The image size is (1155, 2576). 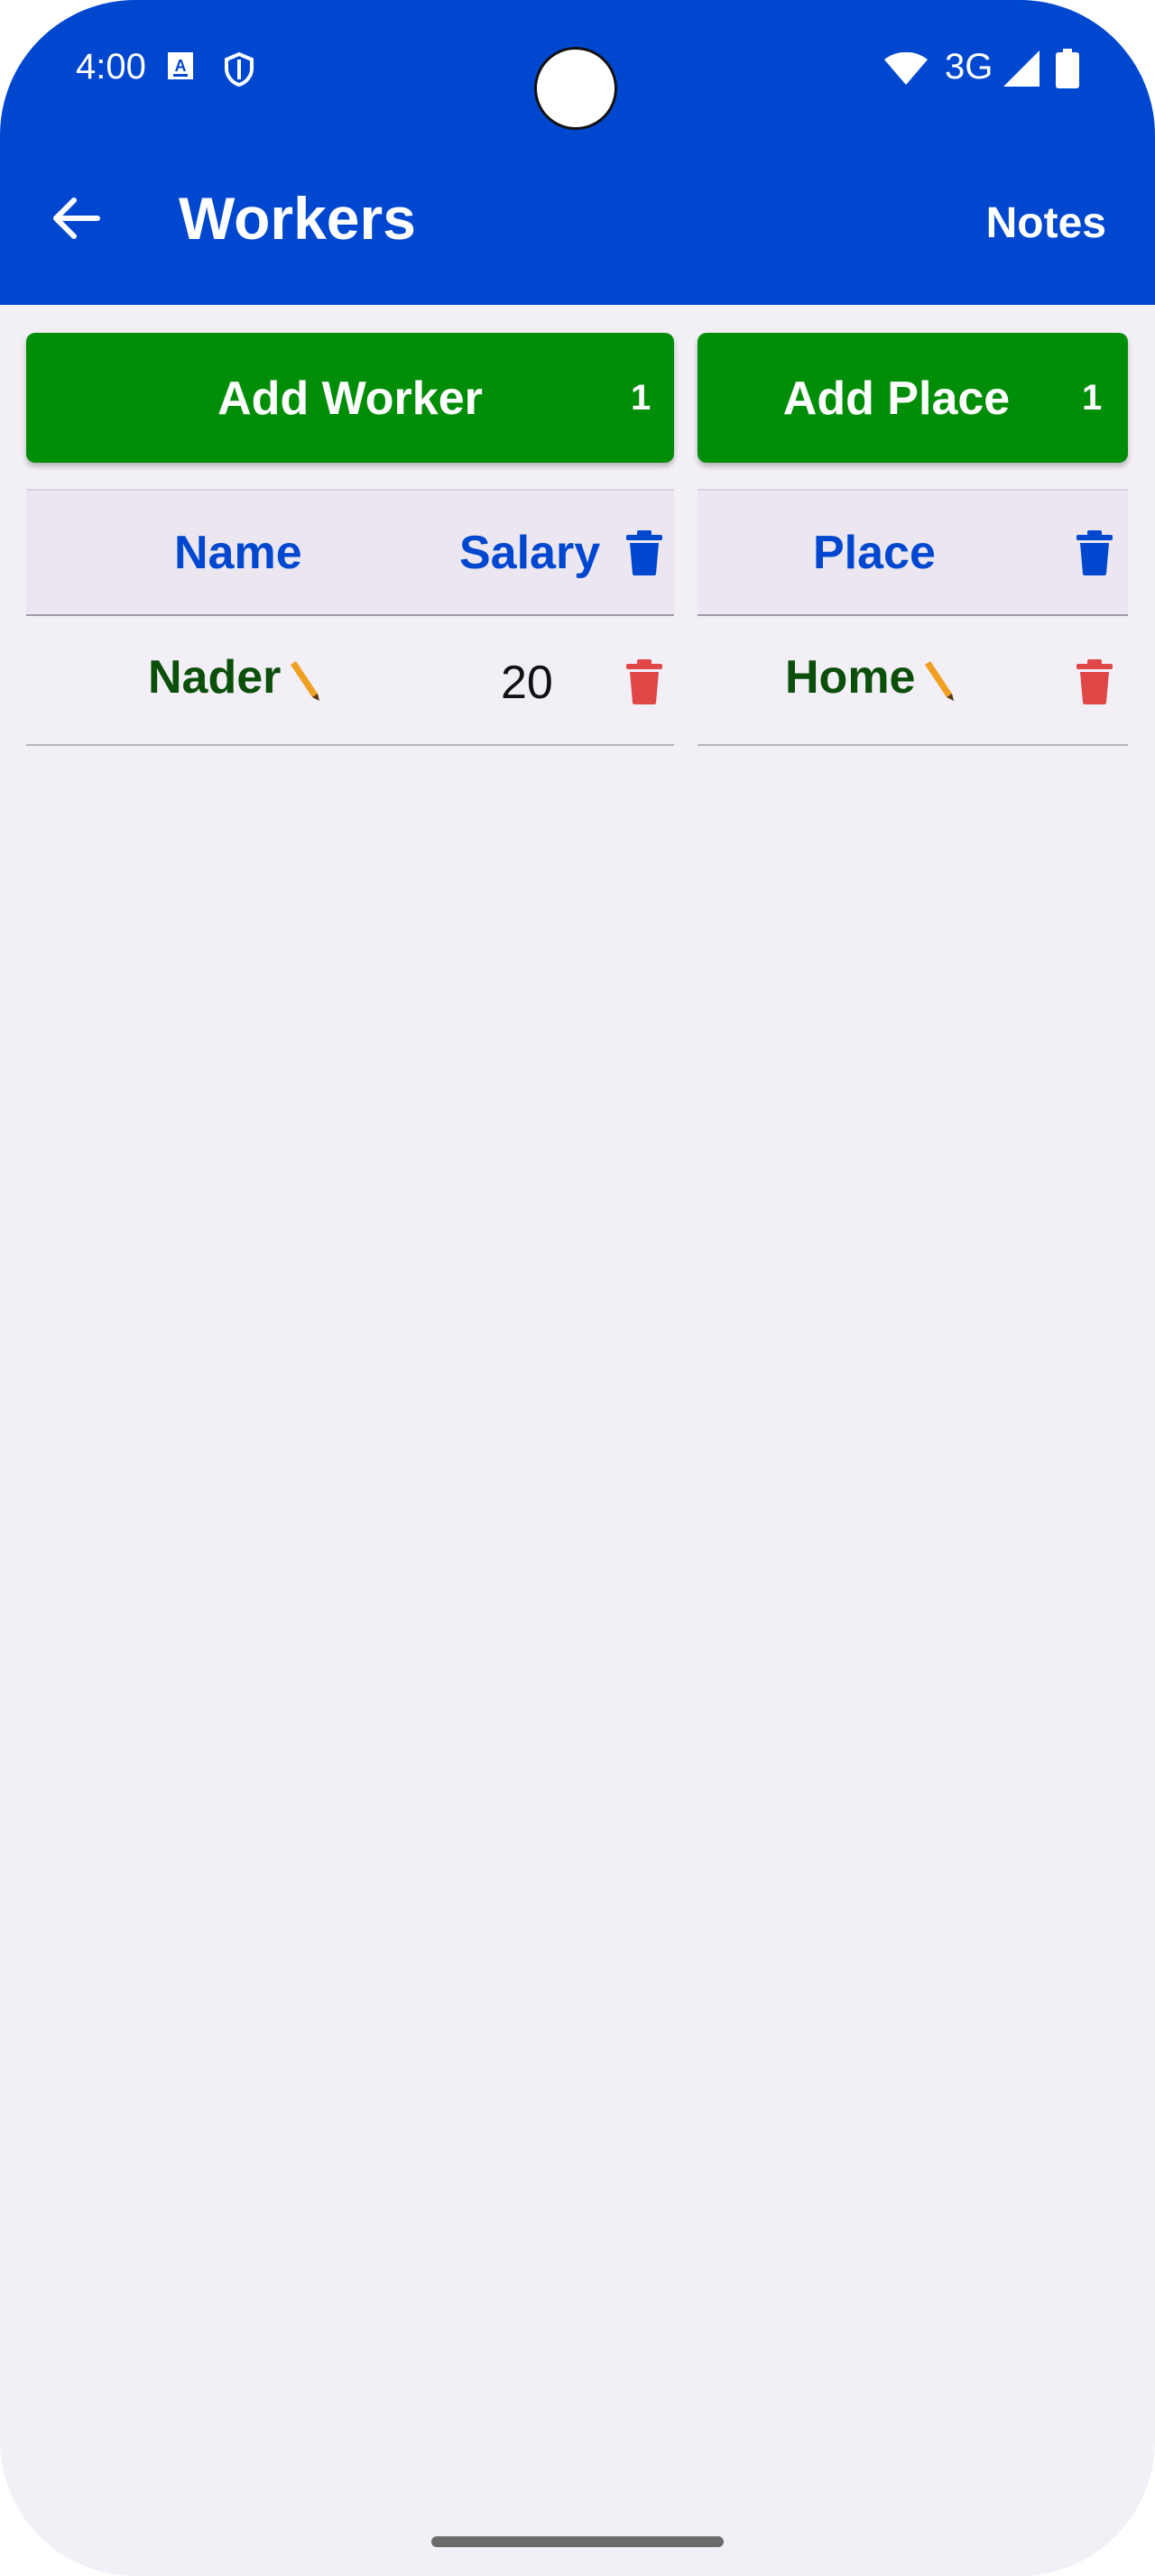 What do you see at coordinates (641, 398) in the screenshot?
I see `worker-count: 1` at bounding box center [641, 398].